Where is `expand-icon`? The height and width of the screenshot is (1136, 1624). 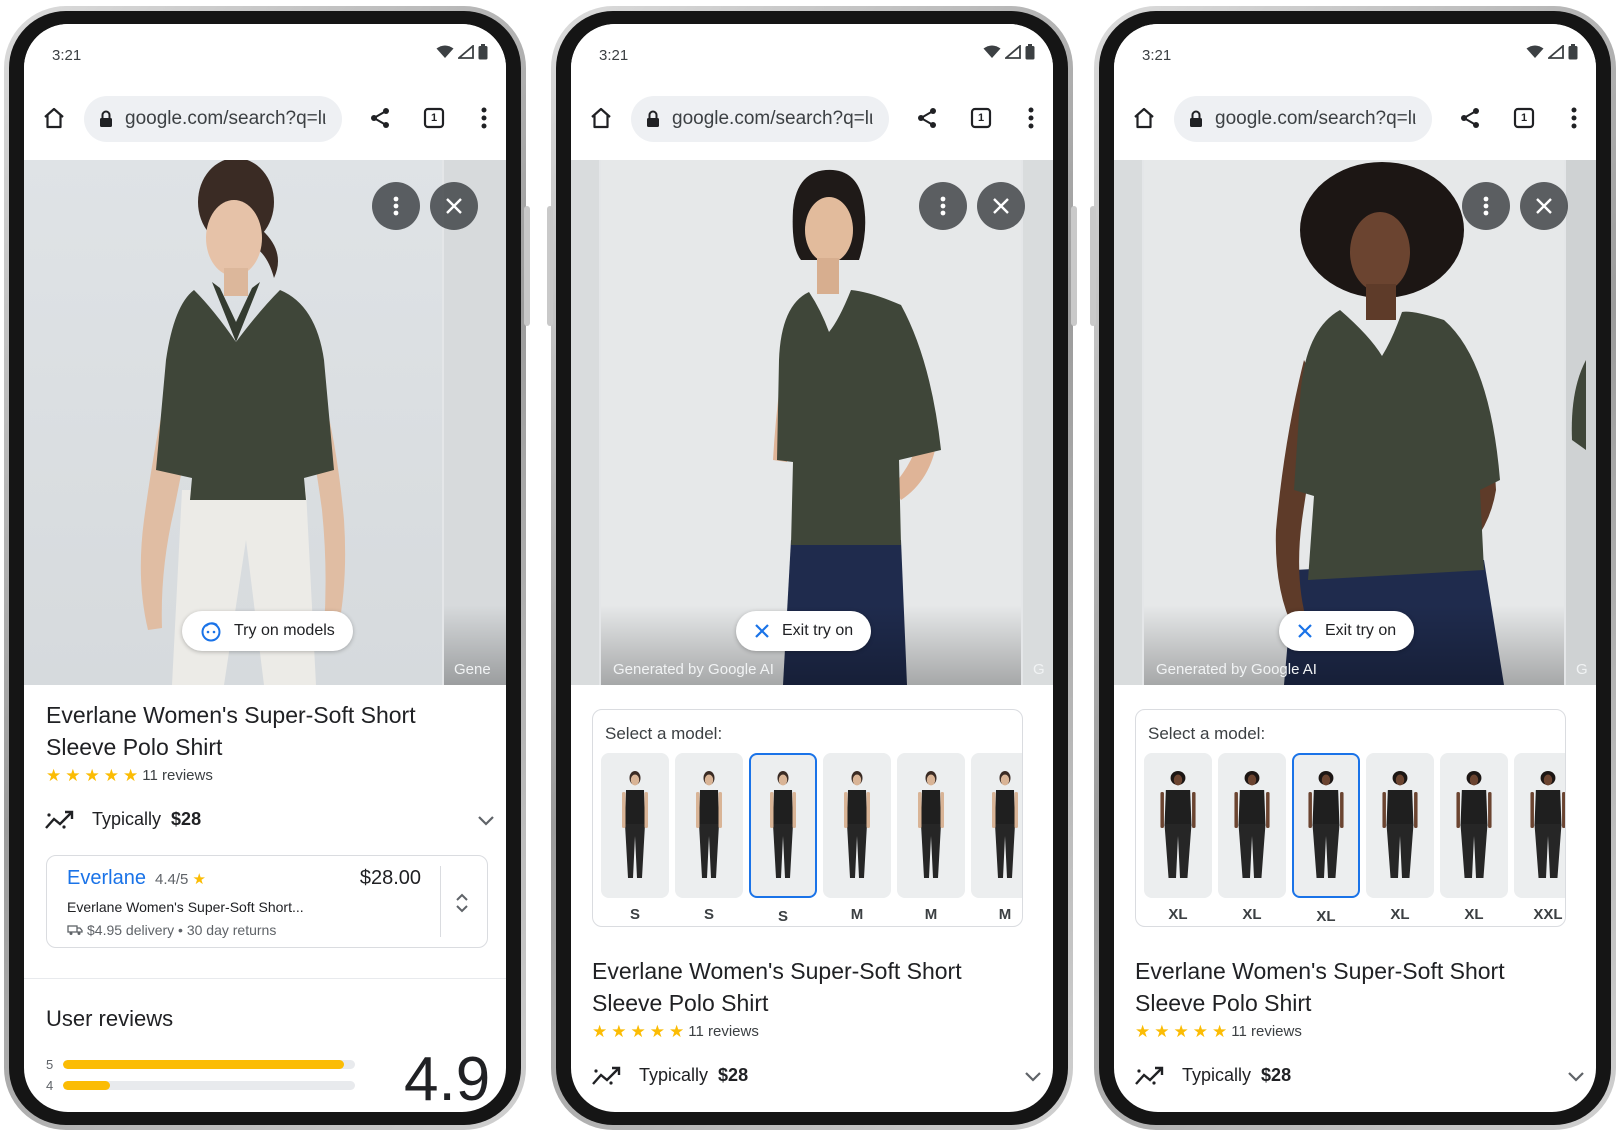
expand-icon is located at coordinates (462, 903).